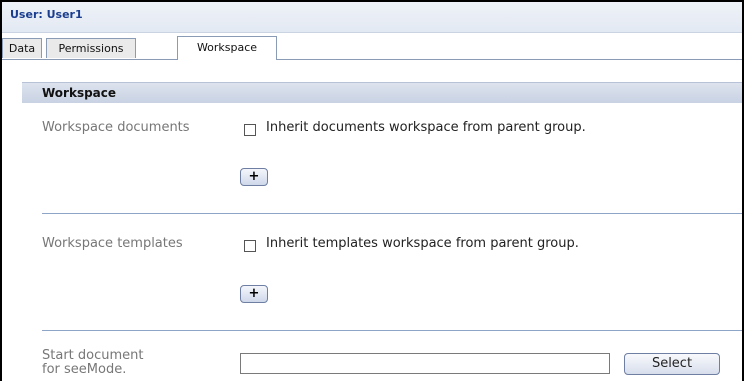  Describe the element at coordinates (254, 294) in the screenshot. I see `add-template-workspace-button: +` at that location.